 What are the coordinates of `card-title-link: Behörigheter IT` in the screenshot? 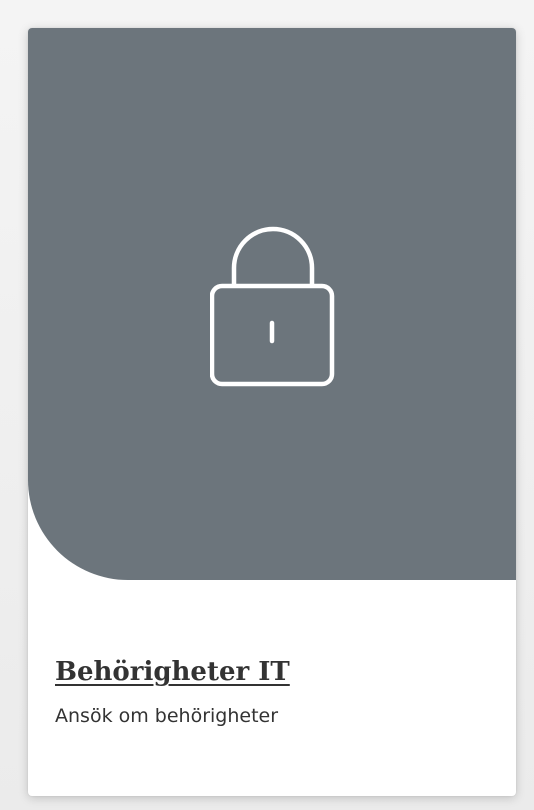 It's located at (172, 672).